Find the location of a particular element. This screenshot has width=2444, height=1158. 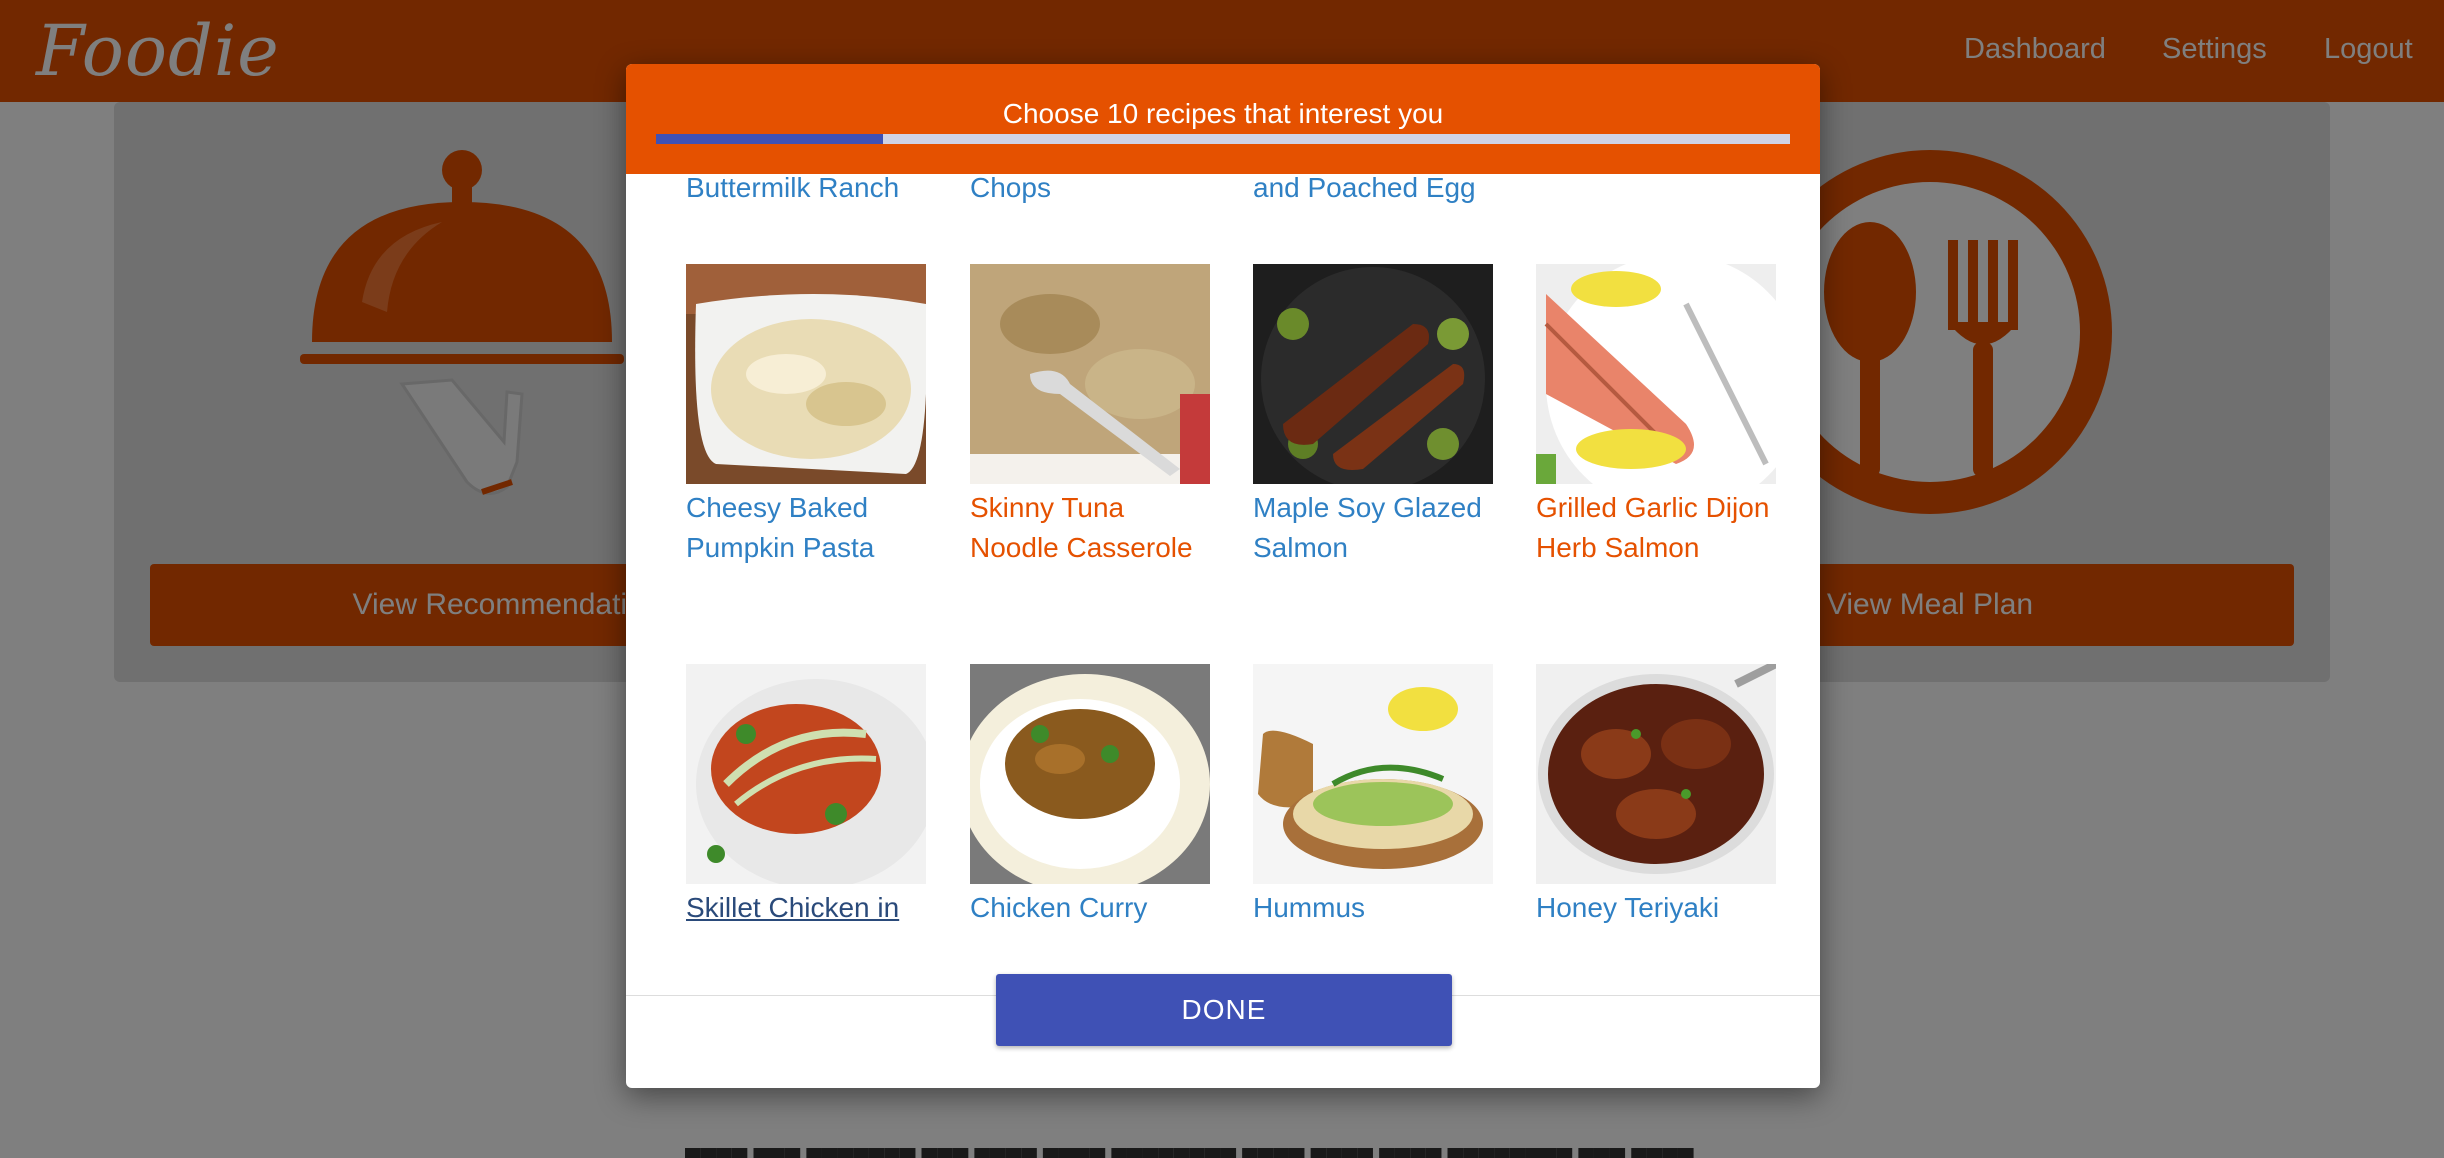

recipe-card: Cheesy Baked Pumpkin Pasta is located at coordinates (806, 416).